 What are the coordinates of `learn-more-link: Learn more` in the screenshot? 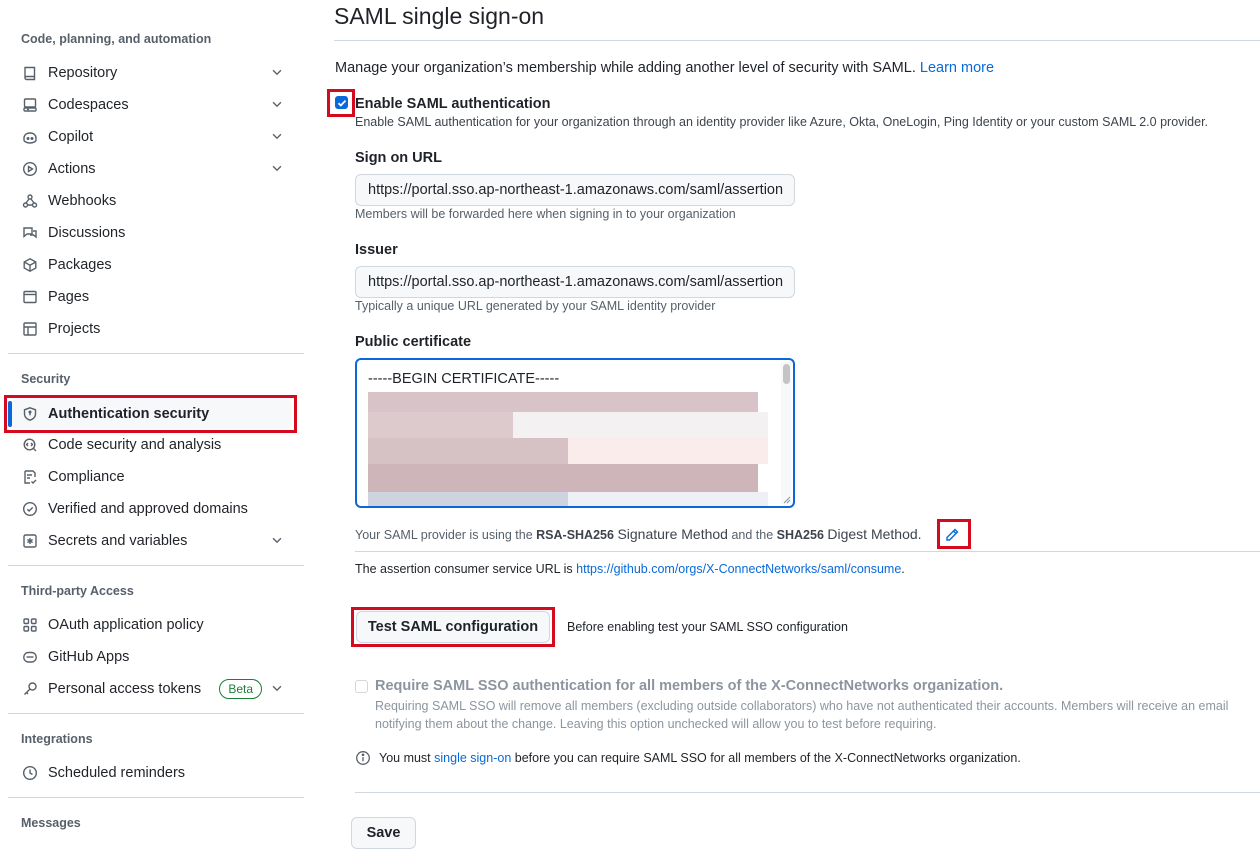 It's located at (957, 68).